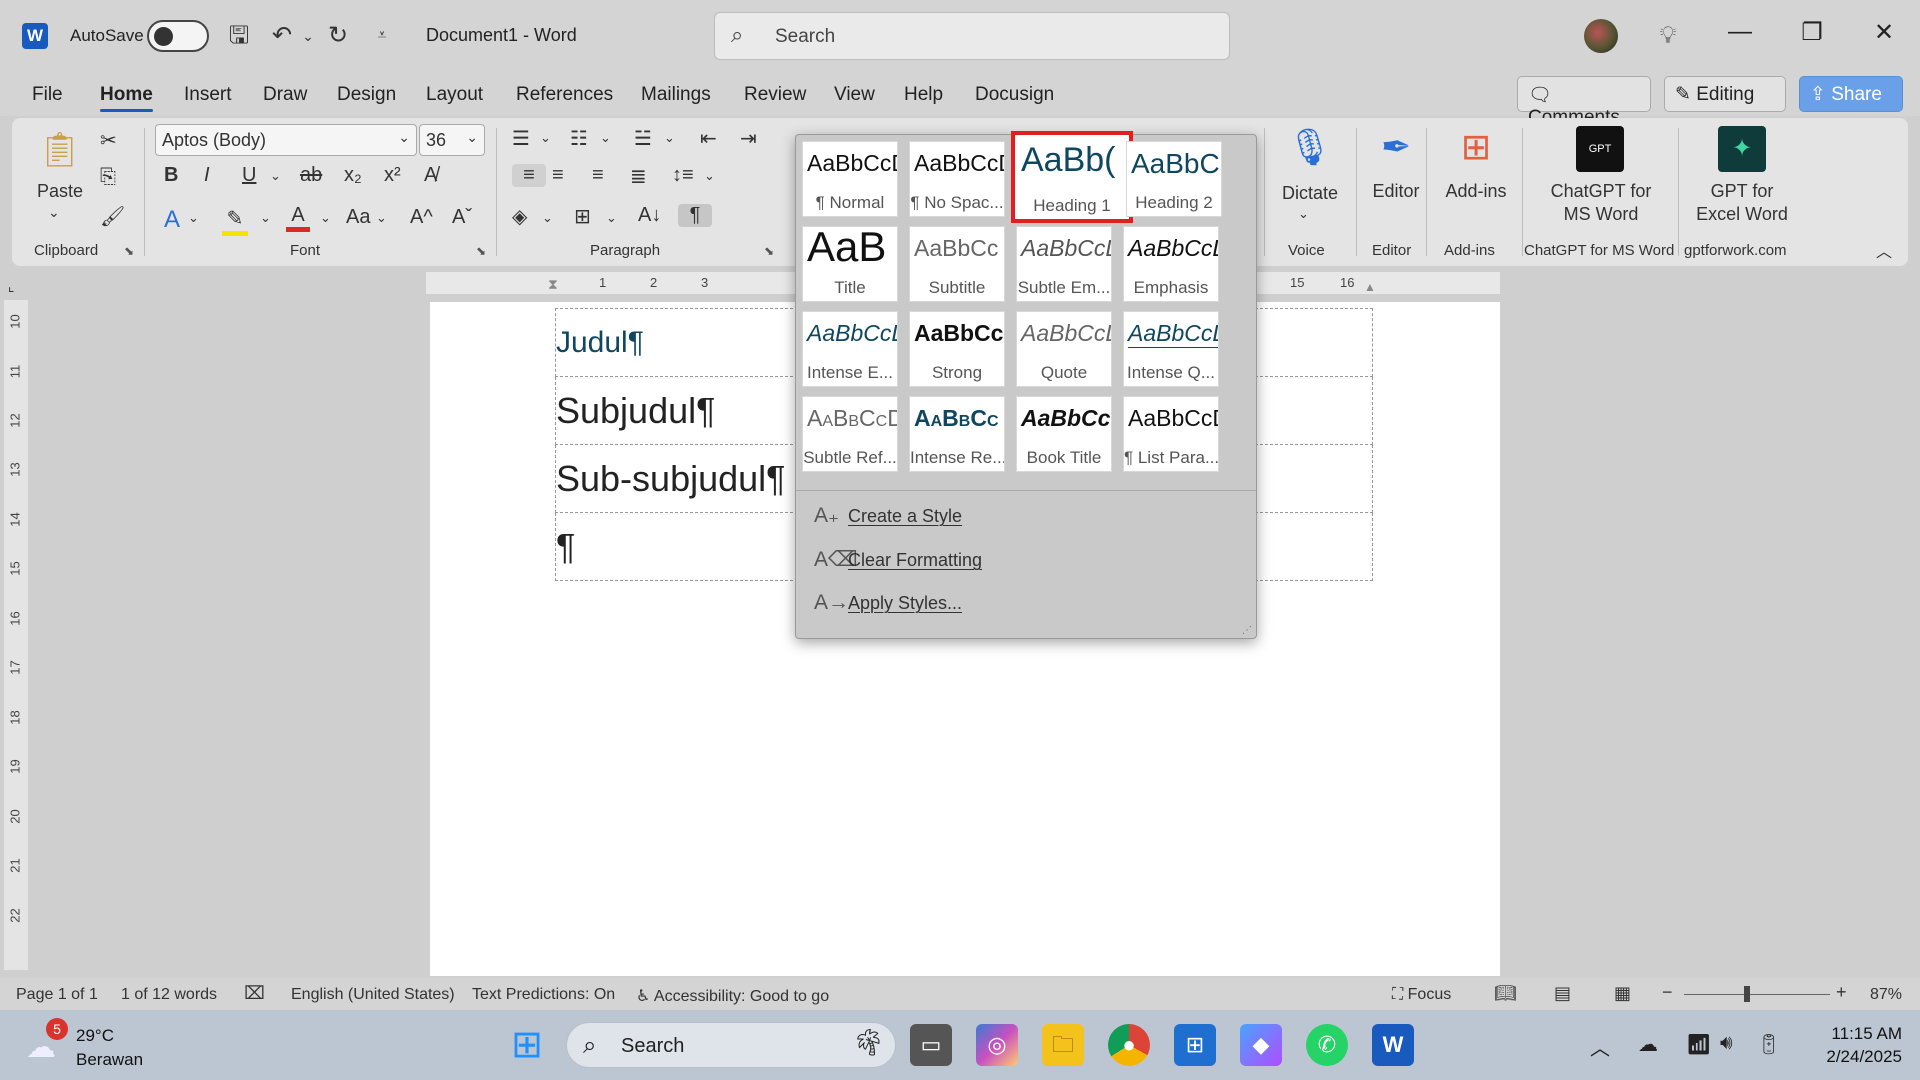  I want to click on copilot-icon: ◎, so click(997, 1045).